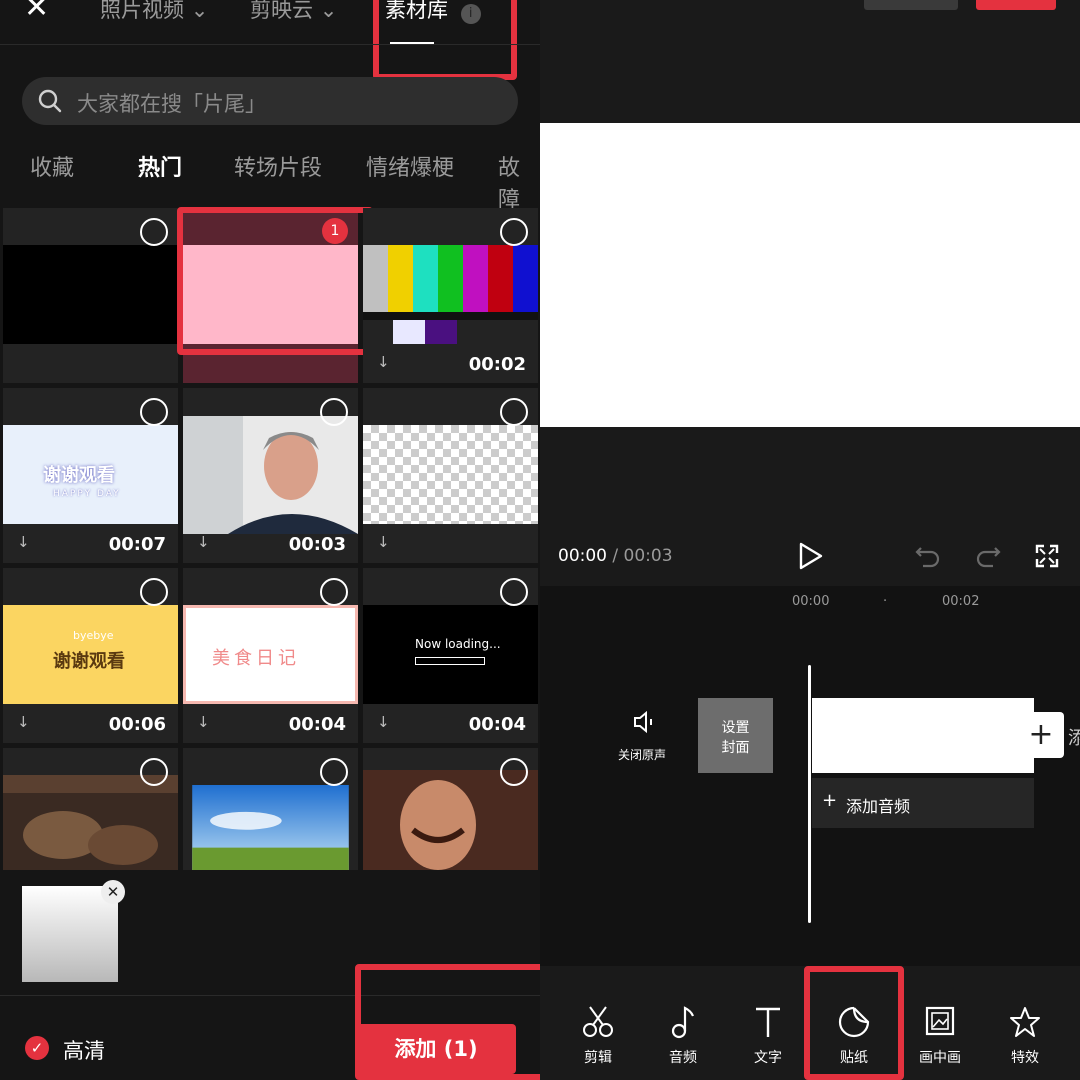 The height and width of the screenshot is (1080, 1080). Describe the element at coordinates (1016, 5) in the screenshot. I see `export-button` at that location.